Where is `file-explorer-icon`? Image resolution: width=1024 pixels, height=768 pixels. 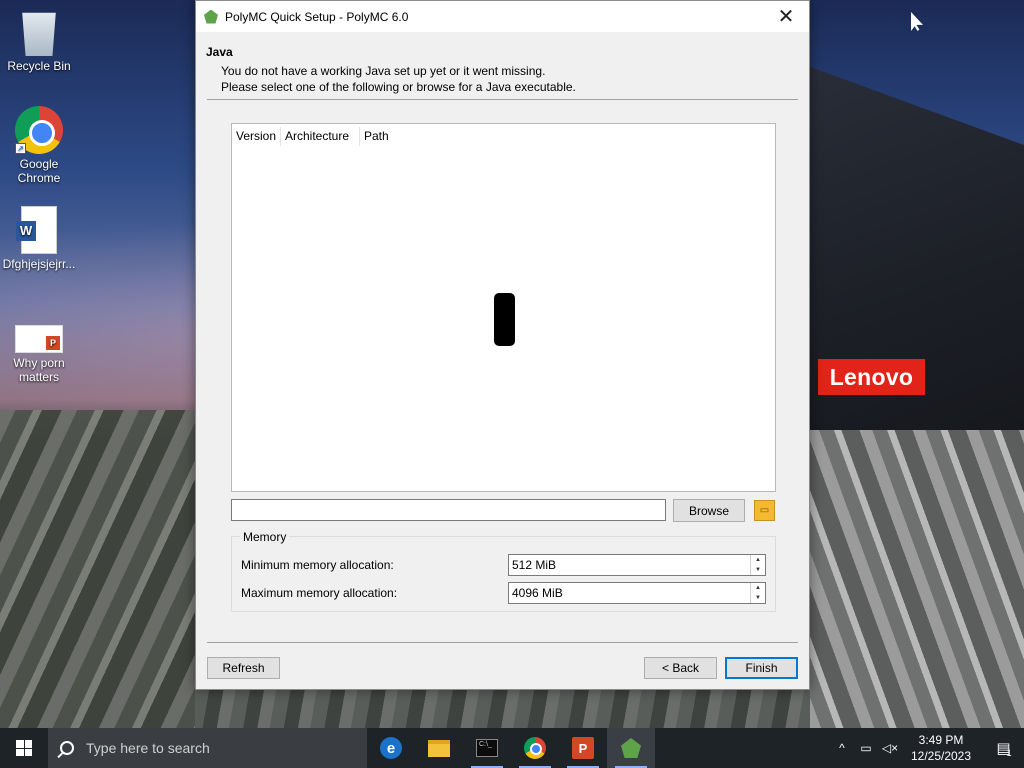 file-explorer-icon is located at coordinates (439, 748).